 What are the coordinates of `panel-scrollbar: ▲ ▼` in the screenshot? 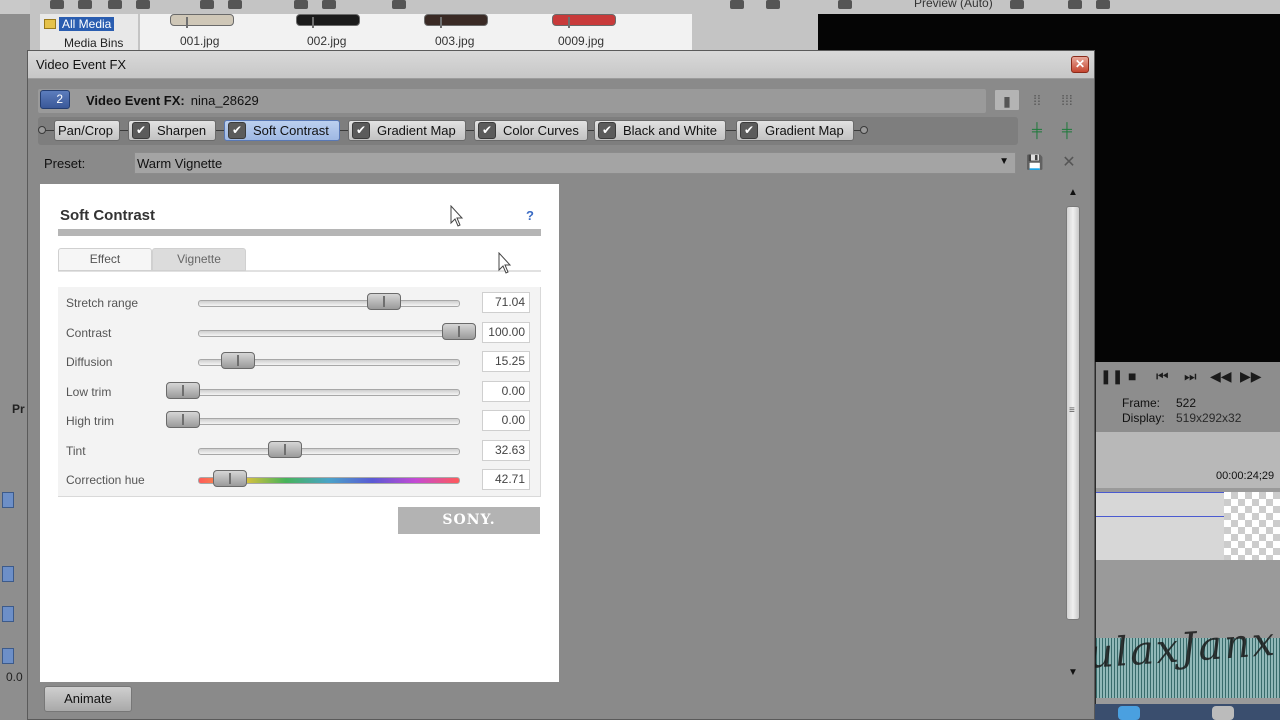 It's located at (1073, 433).